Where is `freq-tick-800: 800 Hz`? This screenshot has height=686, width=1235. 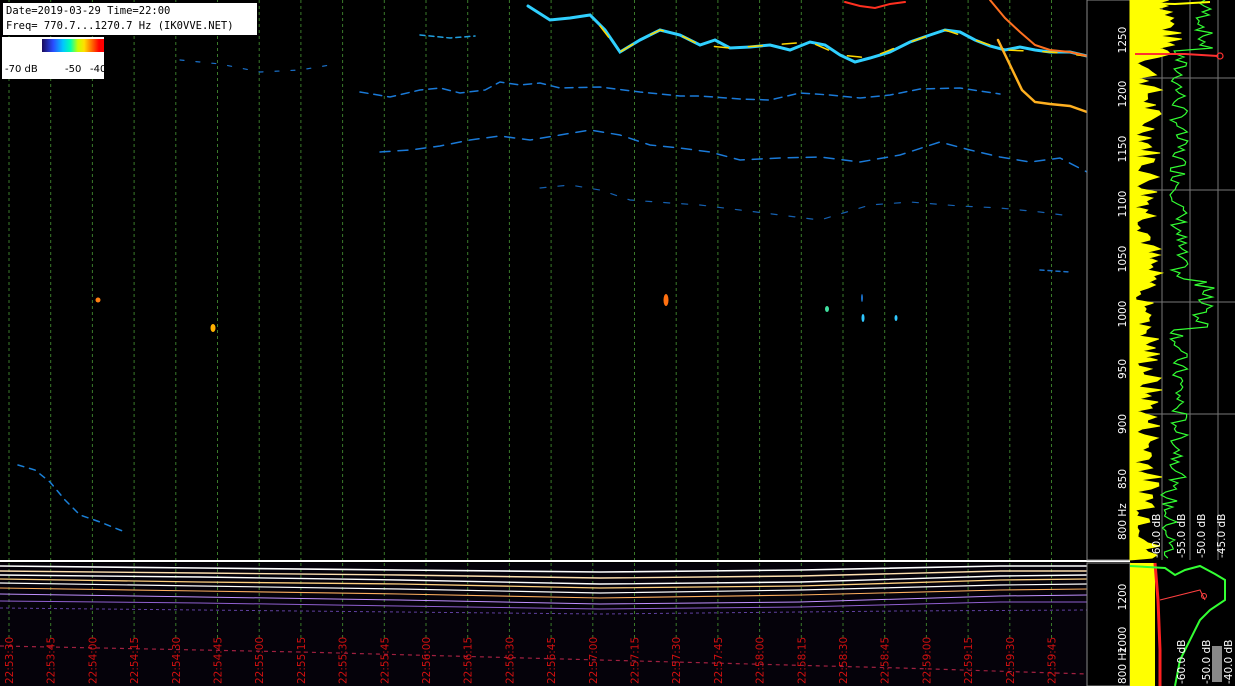
freq-tick-800: 800 Hz is located at coordinates (1123, 521).